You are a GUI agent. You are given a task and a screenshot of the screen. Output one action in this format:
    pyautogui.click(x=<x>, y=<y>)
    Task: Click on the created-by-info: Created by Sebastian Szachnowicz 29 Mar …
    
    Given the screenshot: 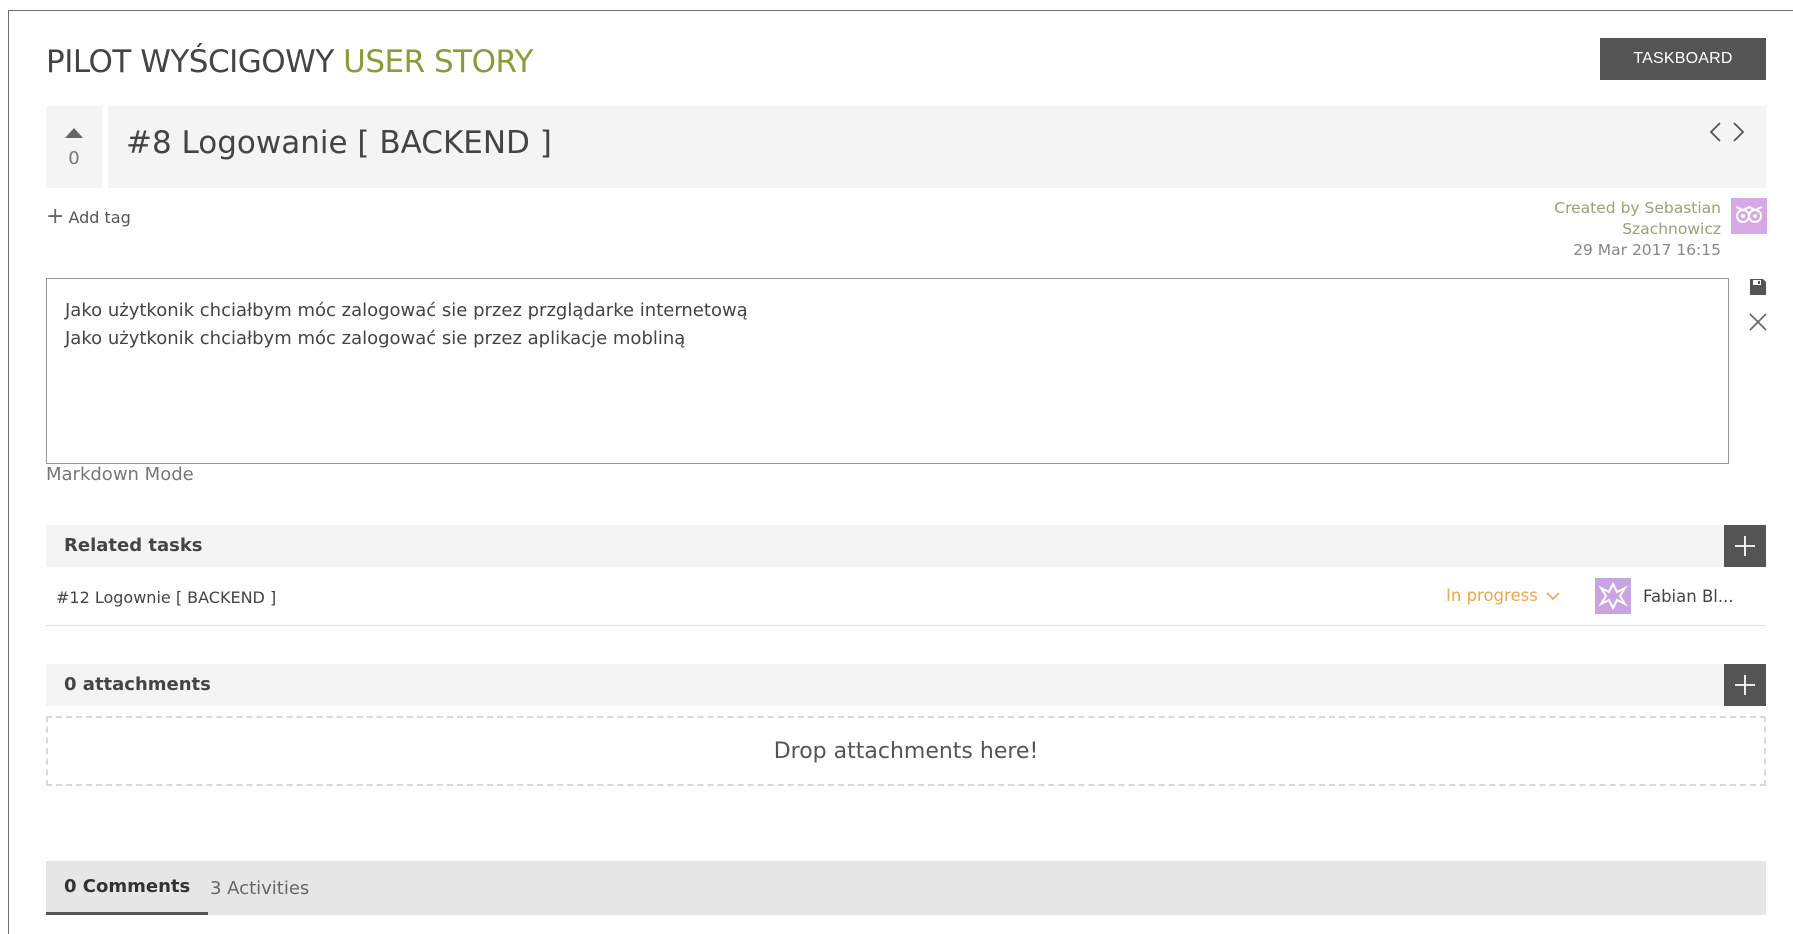 What is the action you would take?
    pyautogui.click(x=1637, y=229)
    